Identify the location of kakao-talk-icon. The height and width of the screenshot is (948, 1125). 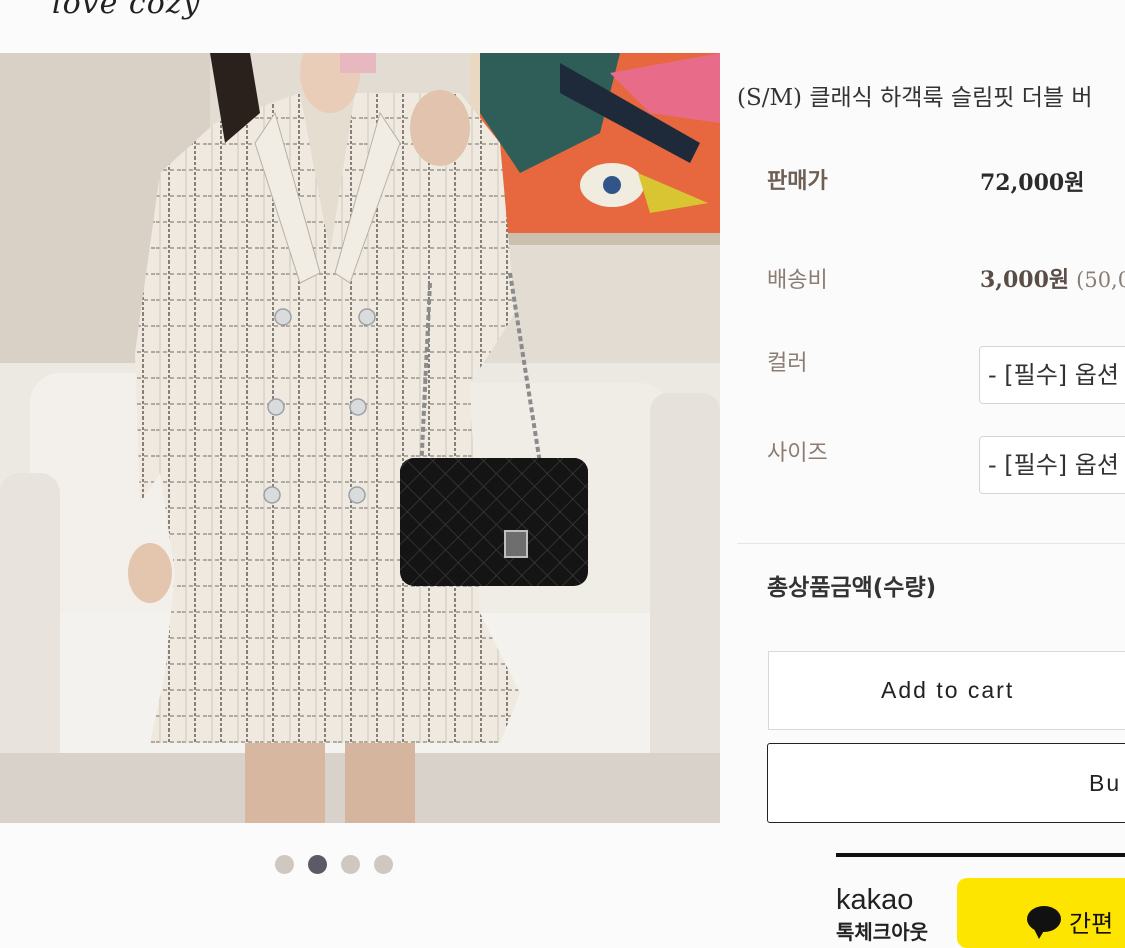
(1044, 922).